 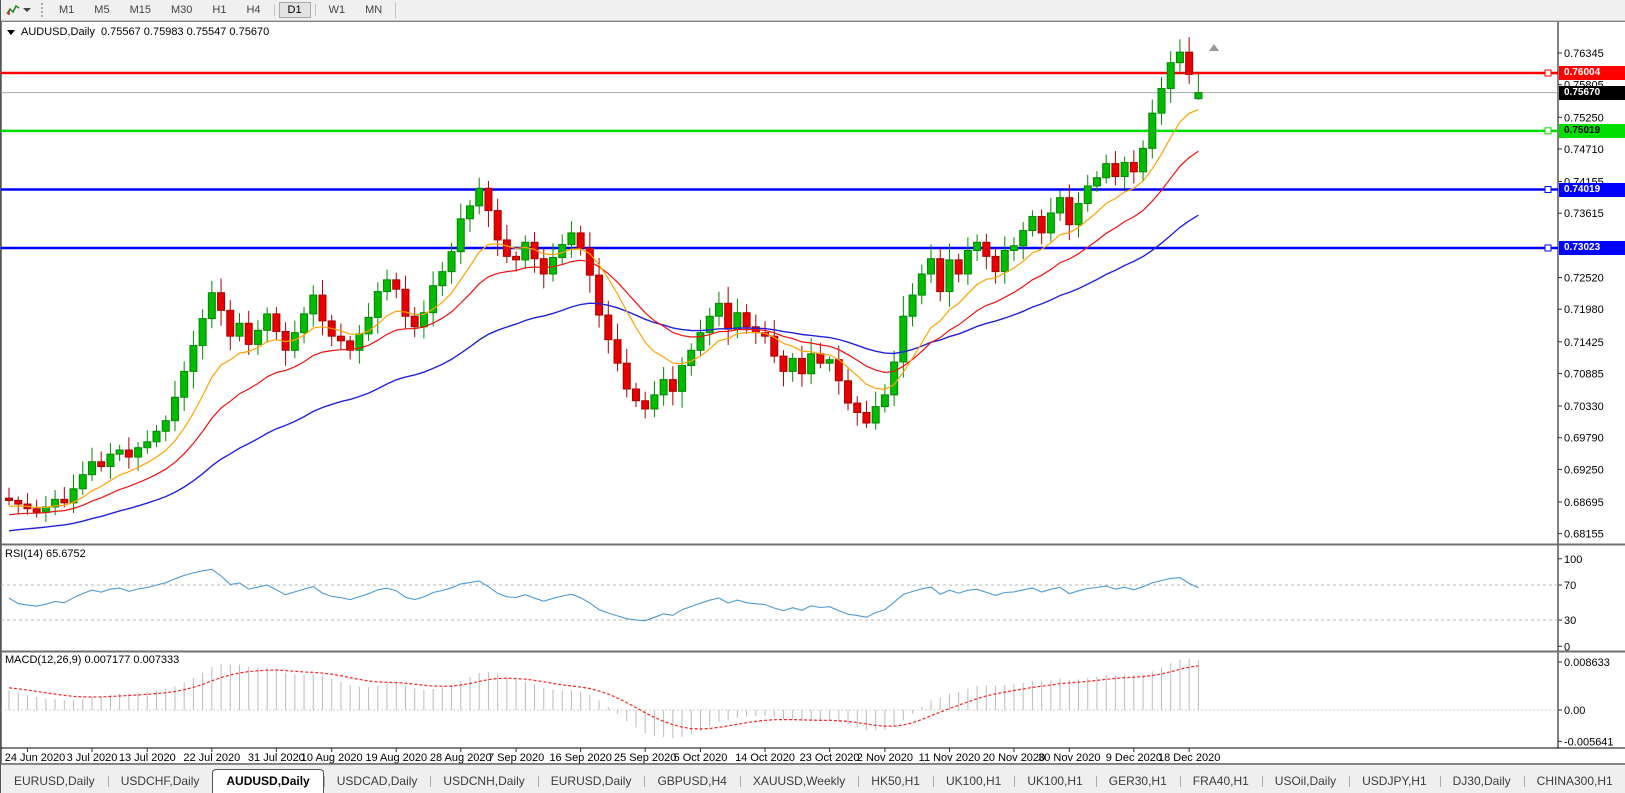 What do you see at coordinates (895, 781) in the screenshot?
I see `chart-tab-hk50-h1: HK50,H1` at bounding box center [895, 781].